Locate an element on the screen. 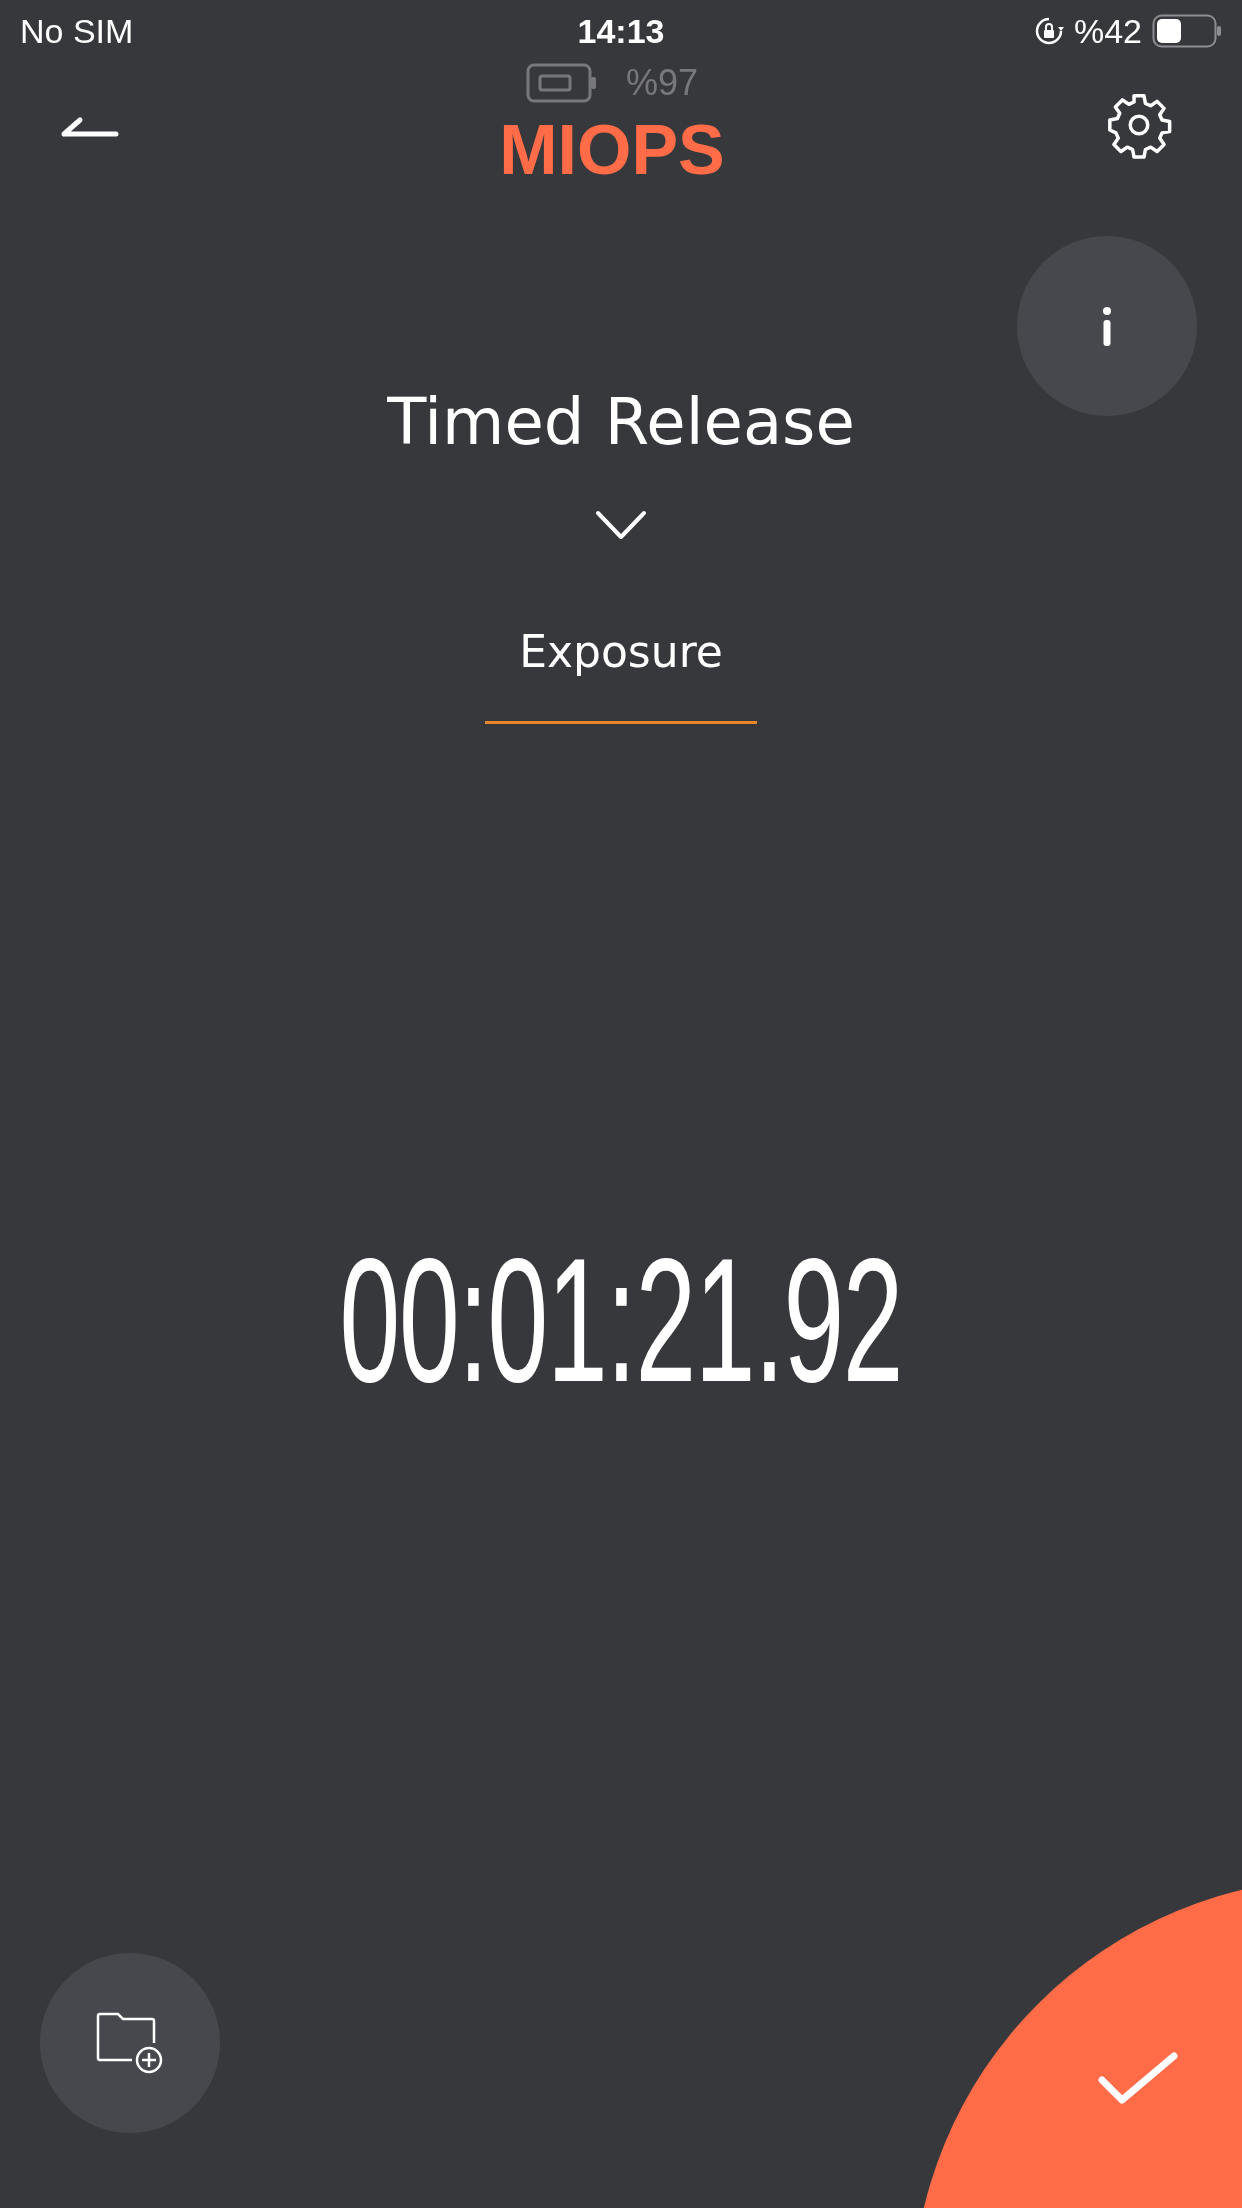  device-battery-percentage: %97 is located at coordinates (662, 83).